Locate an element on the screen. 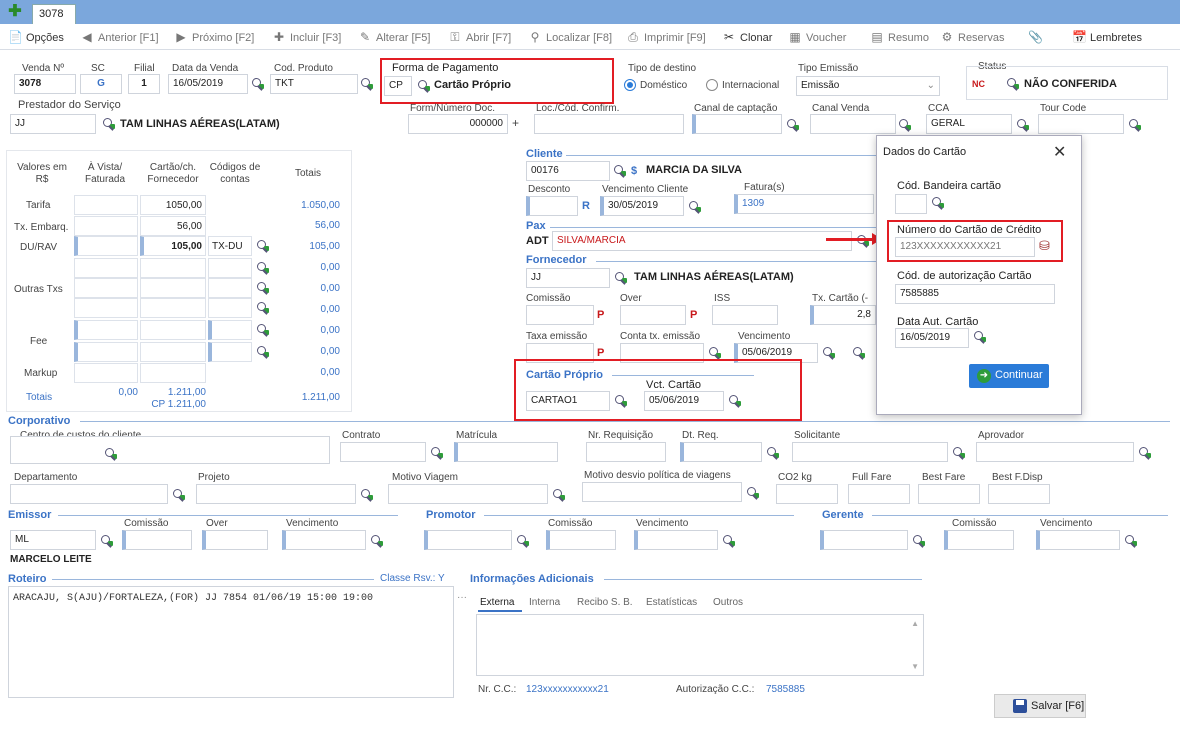  faturas-field: 1309 is located at coordinates (804, 204).